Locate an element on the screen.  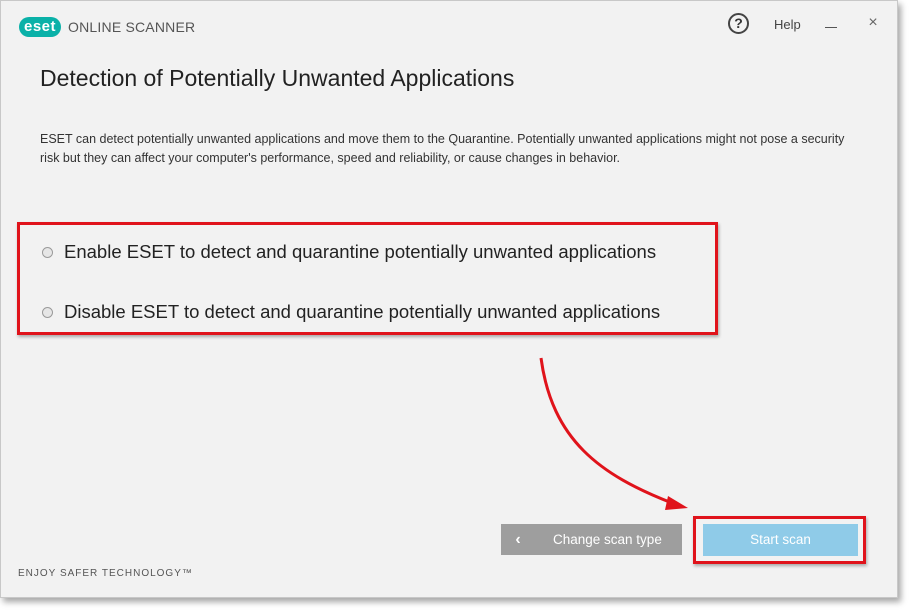
eset-logo: eset ONLINE SCANNER is located at coordinates (107, 27).